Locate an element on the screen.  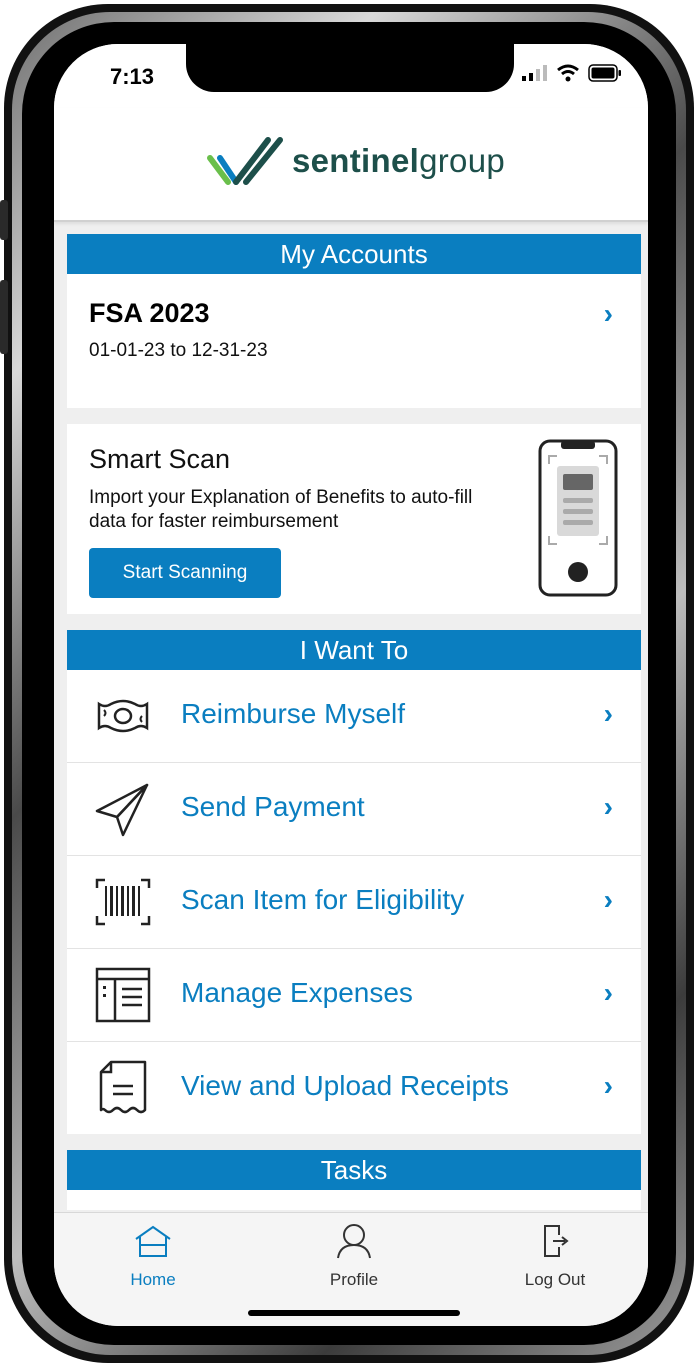
tab-profile-label: Profile is located at coordinates (354, 1279).